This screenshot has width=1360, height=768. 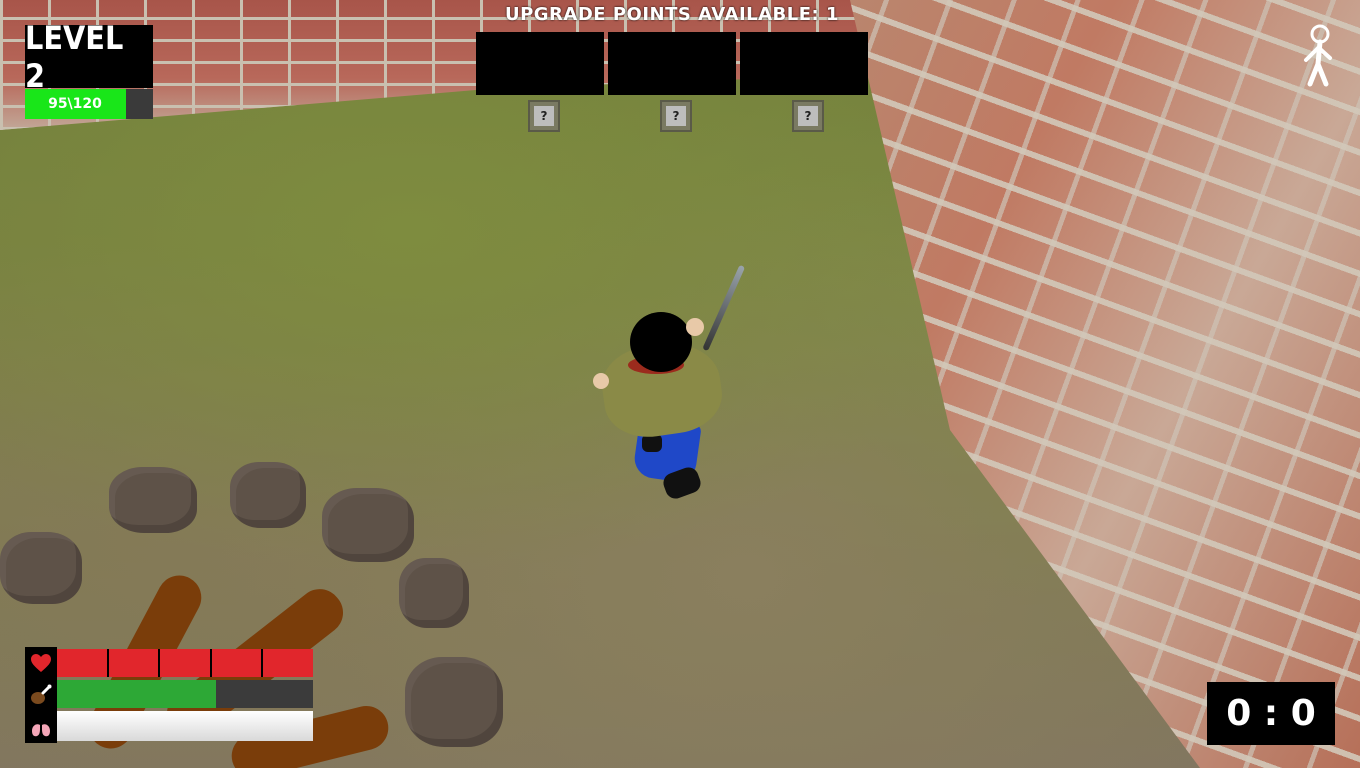 What do you see at coordinates (75, 104) in the screenshot?
I see `xp-text: 95\120` at bounding box center [75, 104].